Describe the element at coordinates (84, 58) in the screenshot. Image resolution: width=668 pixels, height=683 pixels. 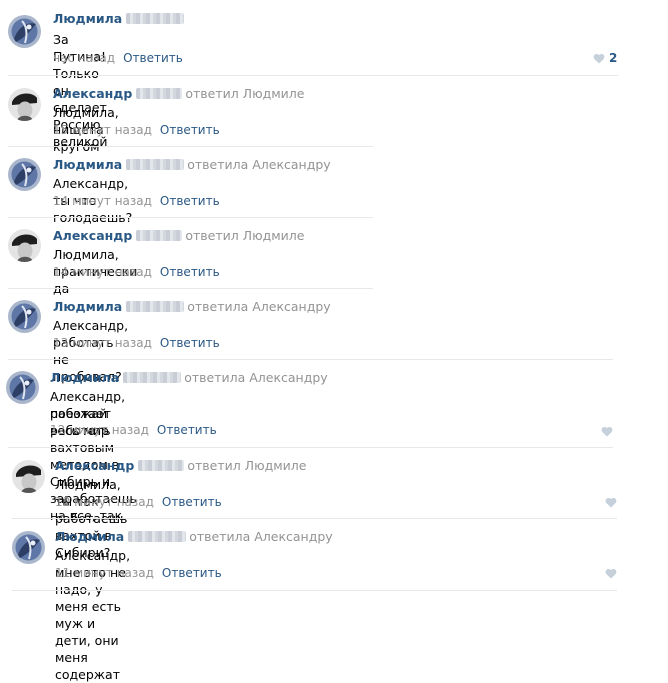
I see `timestamp: час назад` at that location.